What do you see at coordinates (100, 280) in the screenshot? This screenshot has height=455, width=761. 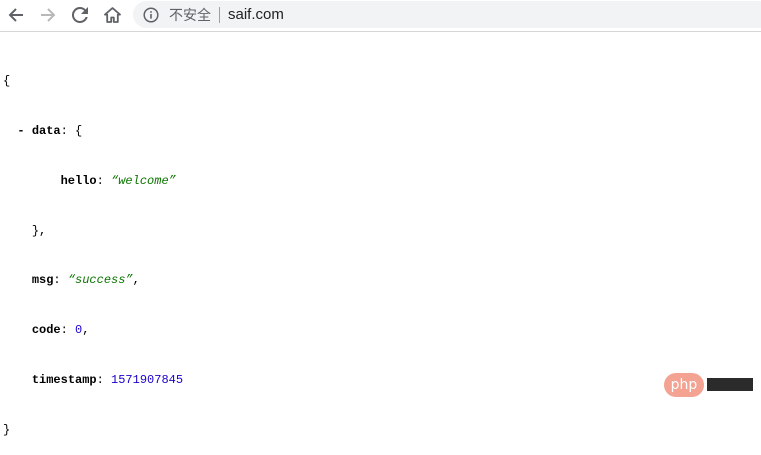 I see `json-value-msg: “success”` at bounding box center [100, 280].